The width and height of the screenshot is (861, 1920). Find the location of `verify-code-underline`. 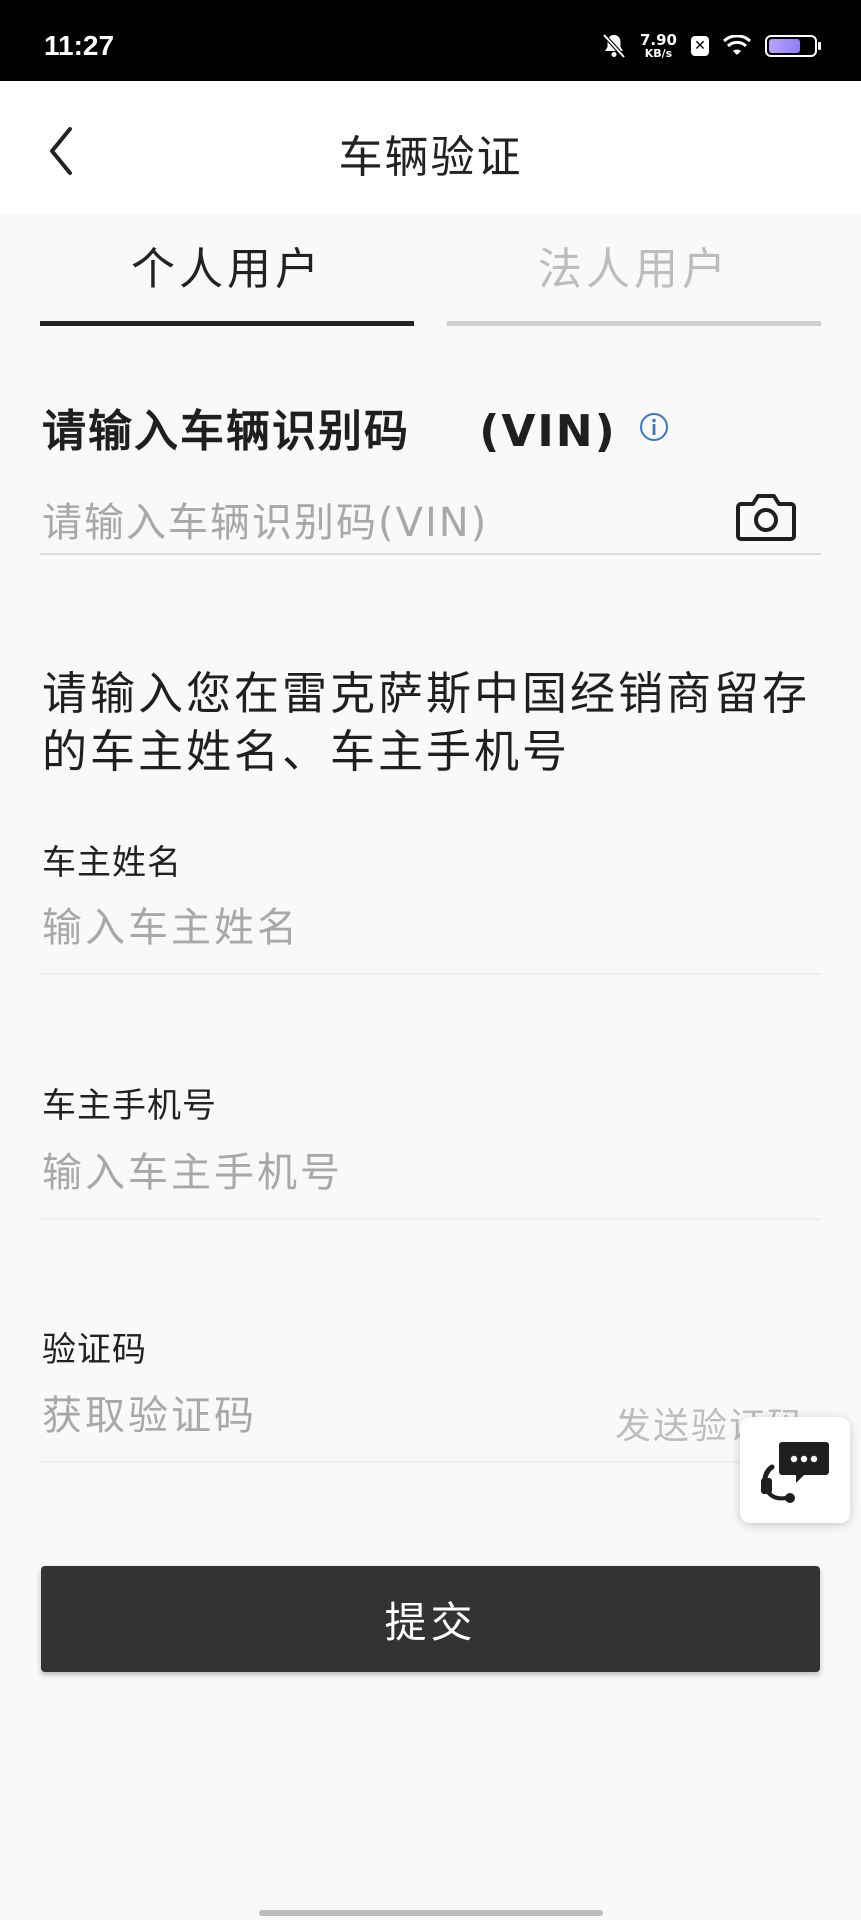

verify-code-underline is located at coordinates (430, 1462).